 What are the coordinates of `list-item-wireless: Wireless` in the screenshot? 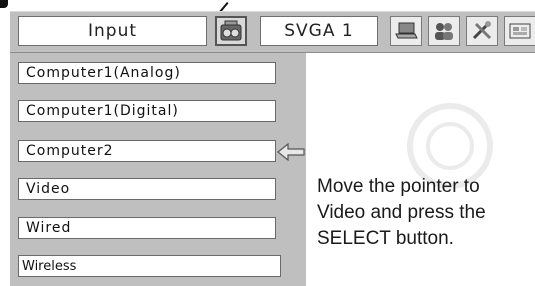 It's located at (149, 266).